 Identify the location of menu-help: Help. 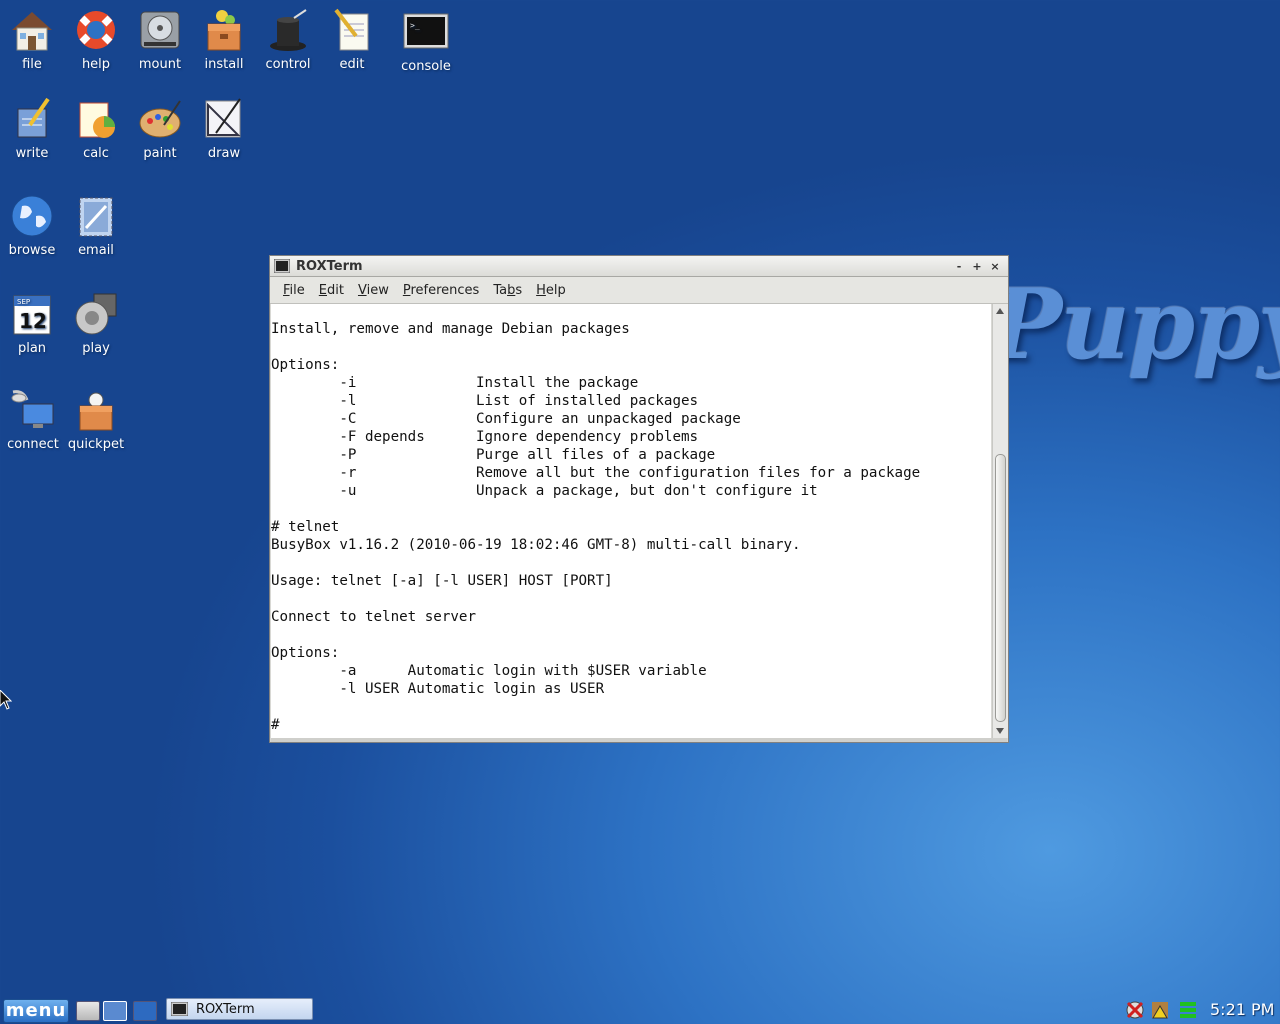
(551, 290).